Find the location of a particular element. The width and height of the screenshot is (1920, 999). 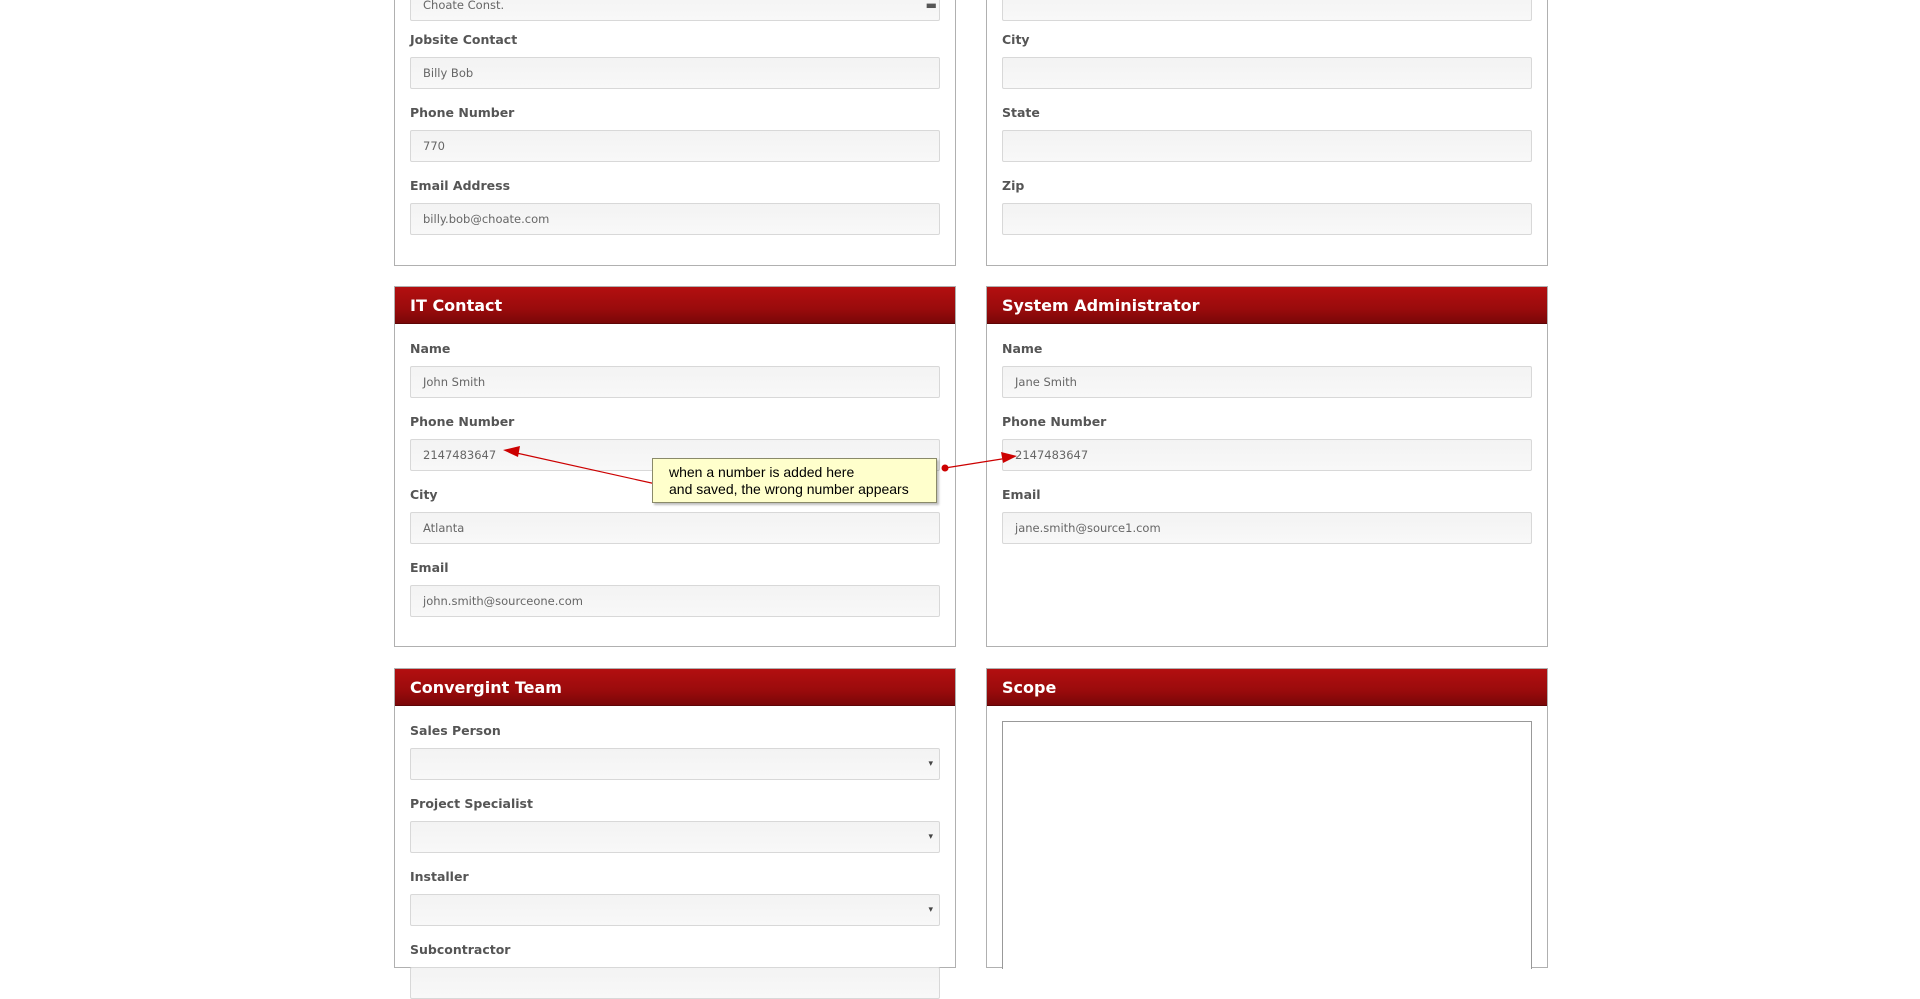

callout-line-1: when a number is added here is located at coordinates (762, 472).